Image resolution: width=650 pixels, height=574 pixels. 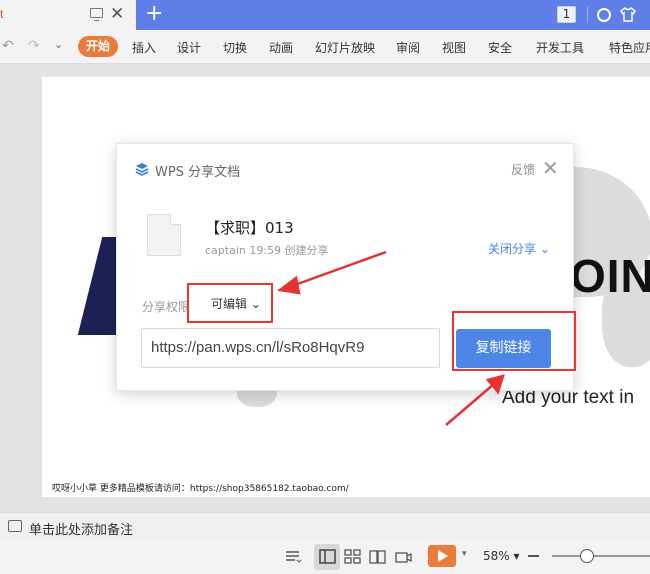 I want to click on document-tab-label: t, so click(x=2, y=14).